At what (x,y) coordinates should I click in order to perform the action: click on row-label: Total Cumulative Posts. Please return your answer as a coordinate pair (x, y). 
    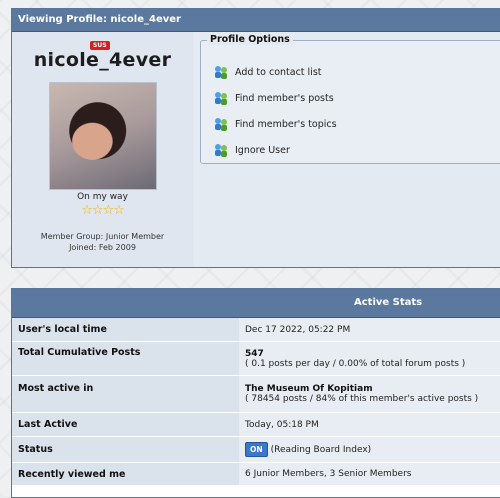
    Looking at the image, I should click on (125, 358).